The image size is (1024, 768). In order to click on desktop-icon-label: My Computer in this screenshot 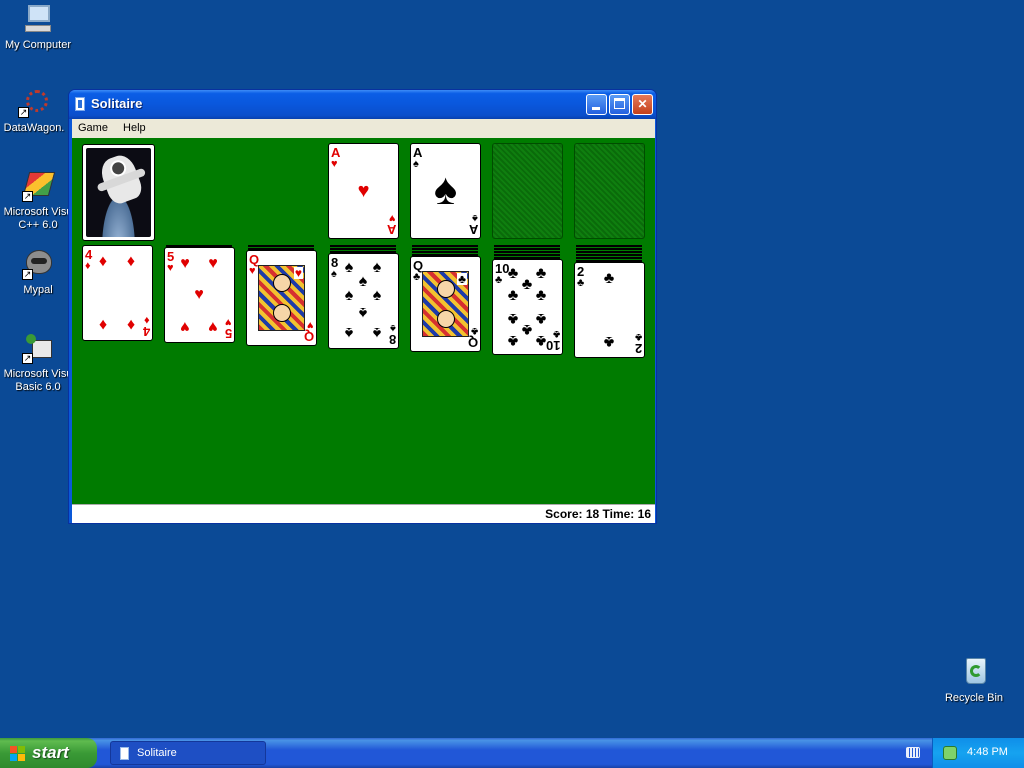, I will do `click(38, 45)`.